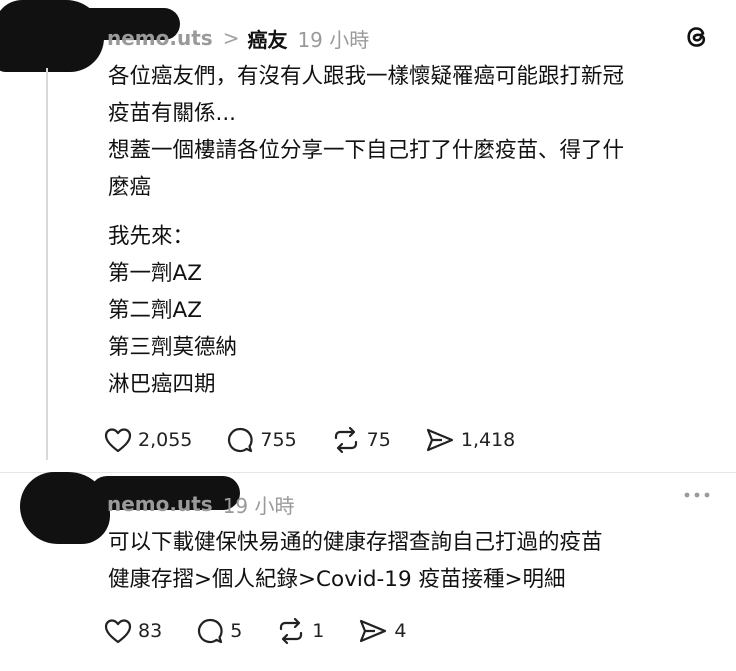 The width and height of the screenshot is (736, 671). I want to click on thread-line, so click(47, 264).